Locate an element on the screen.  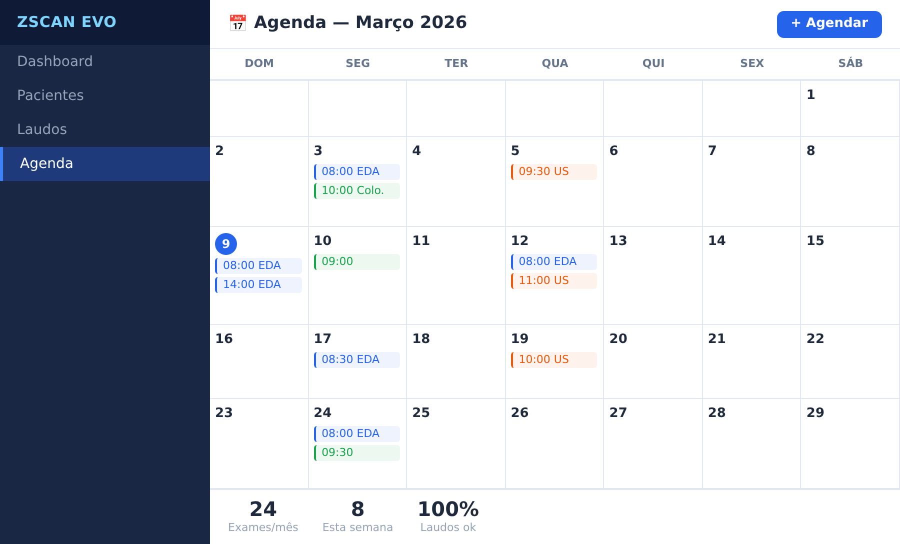
appointment-chip: 11:00 US is located at coordinates (554, 281).